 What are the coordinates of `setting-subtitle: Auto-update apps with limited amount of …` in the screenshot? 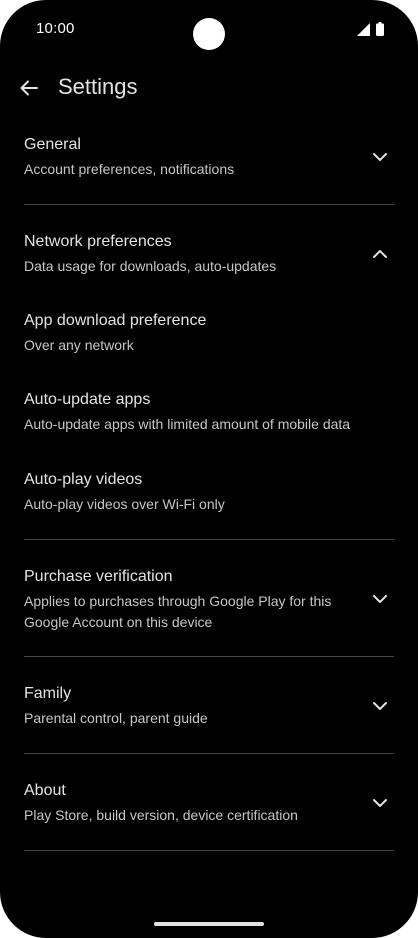 It's located at (187, 424).